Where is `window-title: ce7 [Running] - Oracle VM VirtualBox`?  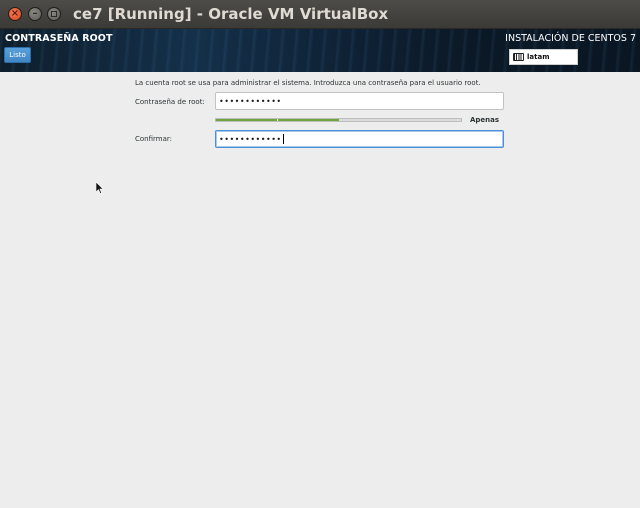 window-title: ce7 [Running] - Oracle VM VirtualBox is located at coordinates (231, 14).